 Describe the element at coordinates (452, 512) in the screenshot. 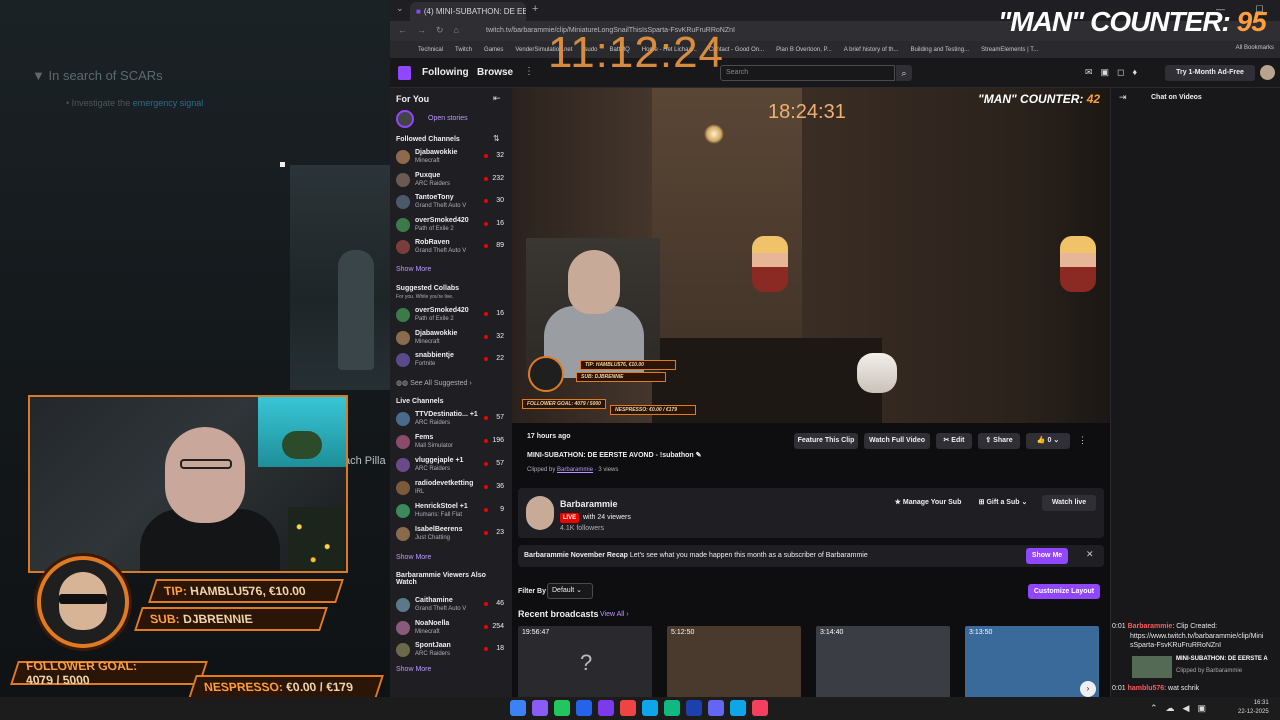

I see `sidebar-channel: HenrickStoel +1 Humans: Fall Flat 9` at that location.